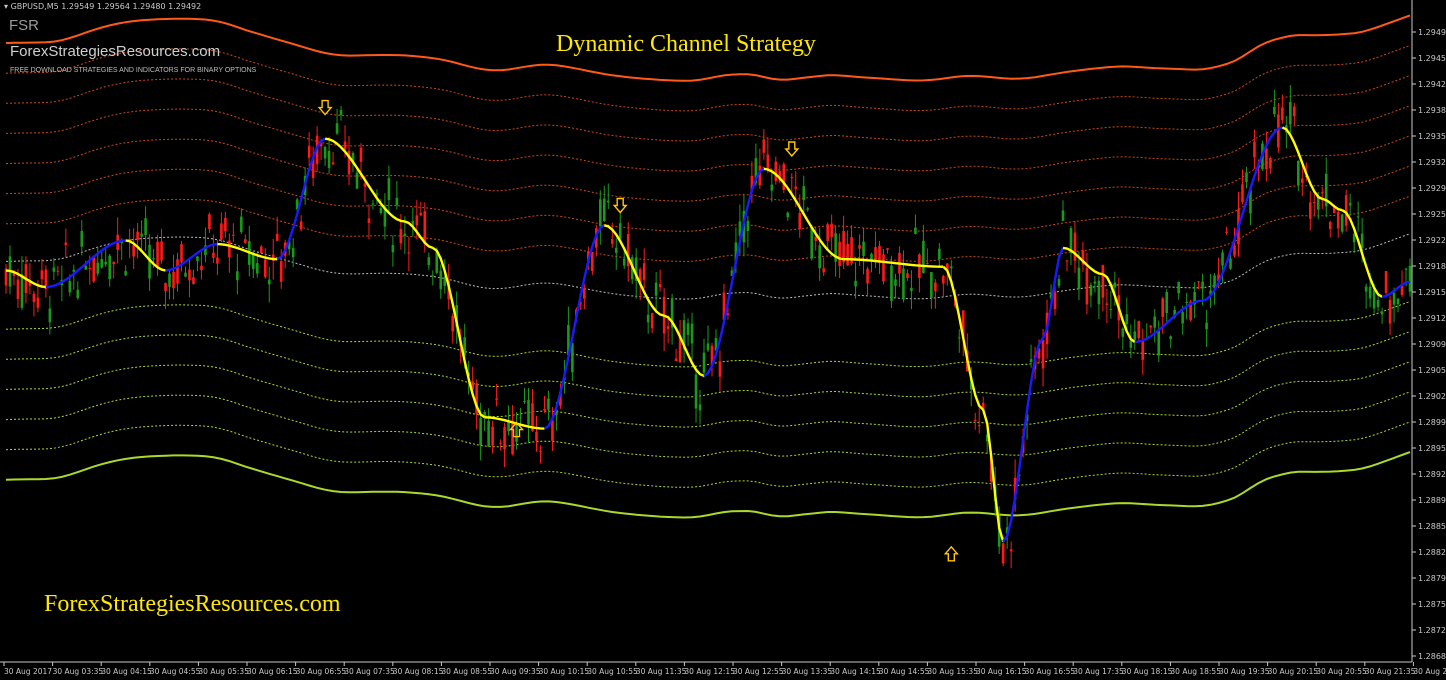 This screenshot has height=680, width=1446. What do you see at coordinates (418, 671) in the screenshot?
I see `x-tick-label: 30 Aug 08:15` at bounding box center [418, 671].